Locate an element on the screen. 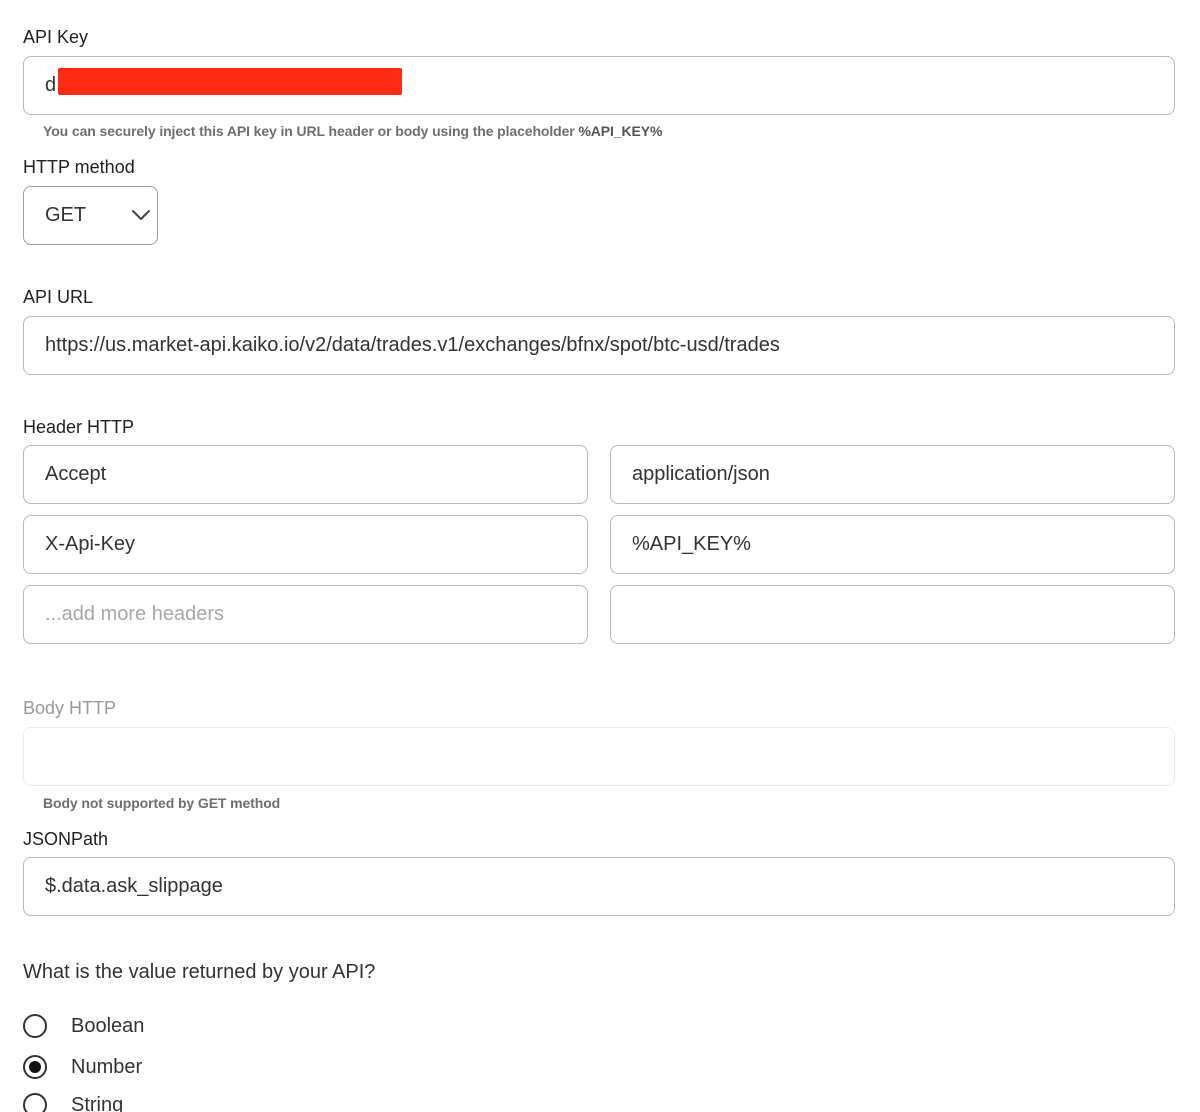 Image resolution: width=1200 pixels, height=1112 pixels. header-value-input: application/json is located at coordinates (892, 474).